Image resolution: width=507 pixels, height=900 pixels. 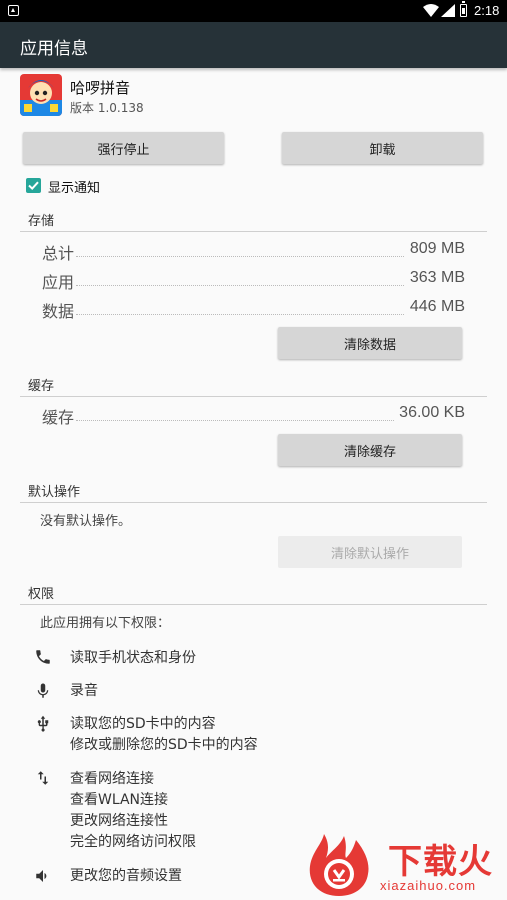 I want to click on show-notifications-checkbox, so click(x=33, y=185).